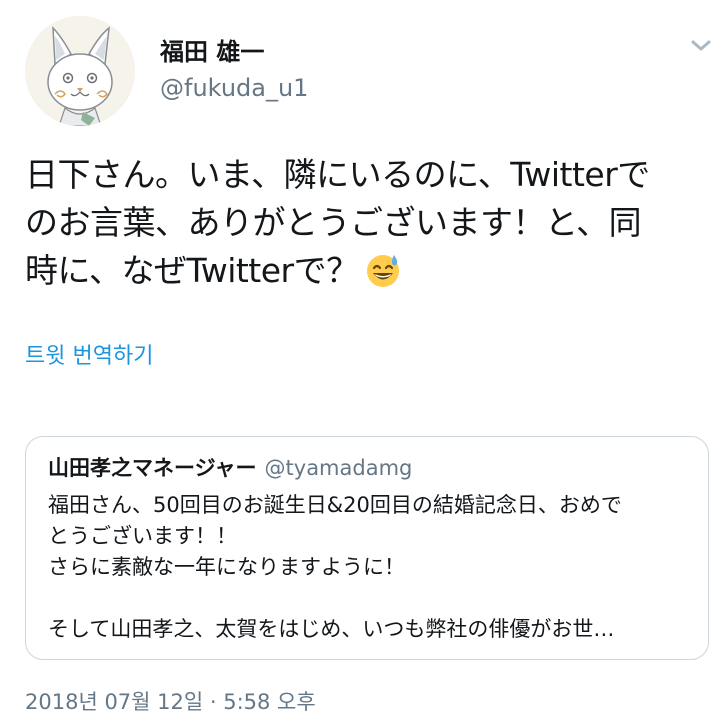 This screenshot has width=720, height=723. Describe the element at coordinates (234, 88) in the screenshot. I see `author-handle: @fukuda_u1` at that location.